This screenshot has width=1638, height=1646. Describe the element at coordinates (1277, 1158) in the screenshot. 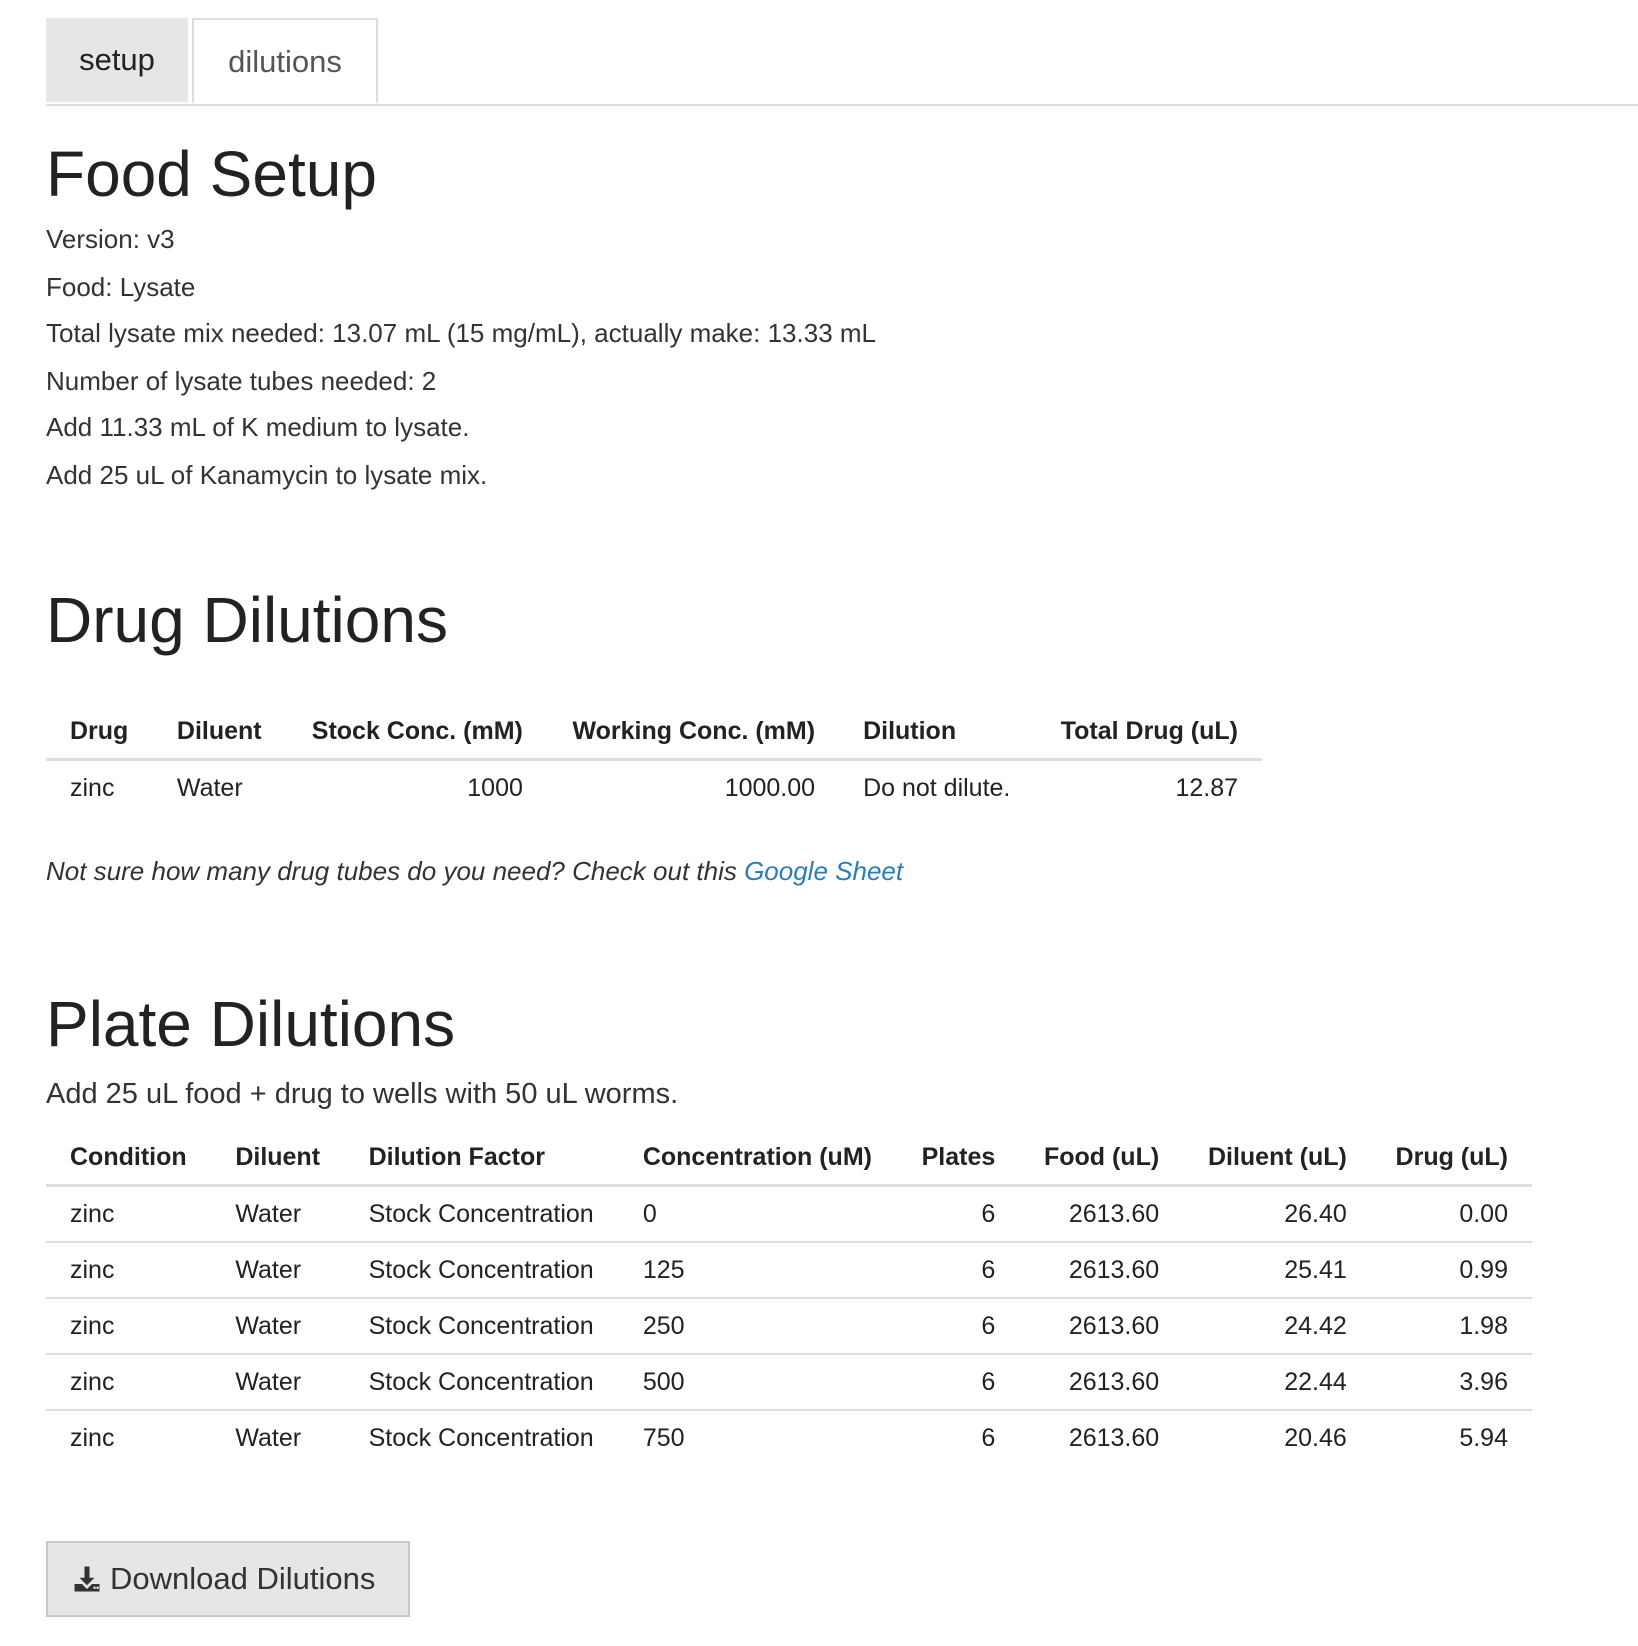

I see `col-diluent-ul: Diluent (uL)` at that location.